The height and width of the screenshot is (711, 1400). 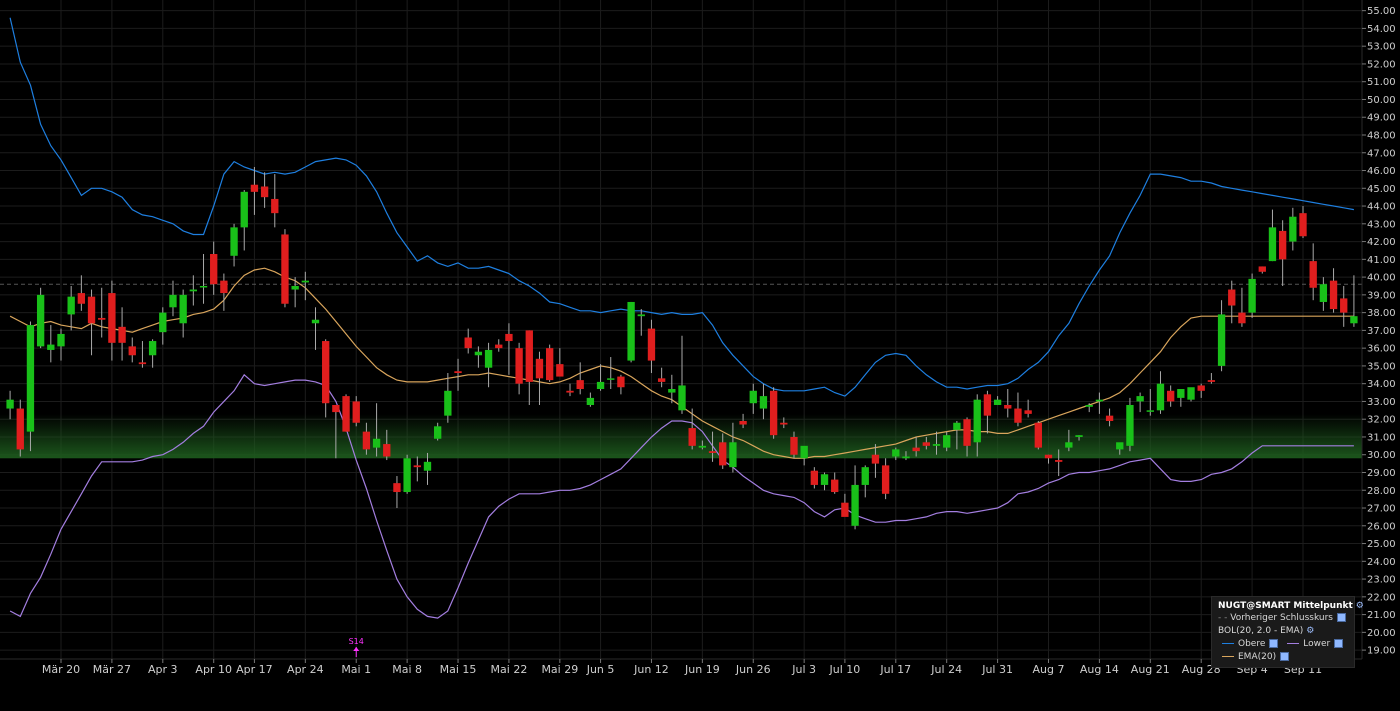 What do you see at coordinates (1291, 606) in the screenshot?
I see `legend-title: NUGT@SMART Mittelpunkt ⚙` at bounding box center [1291, 606].